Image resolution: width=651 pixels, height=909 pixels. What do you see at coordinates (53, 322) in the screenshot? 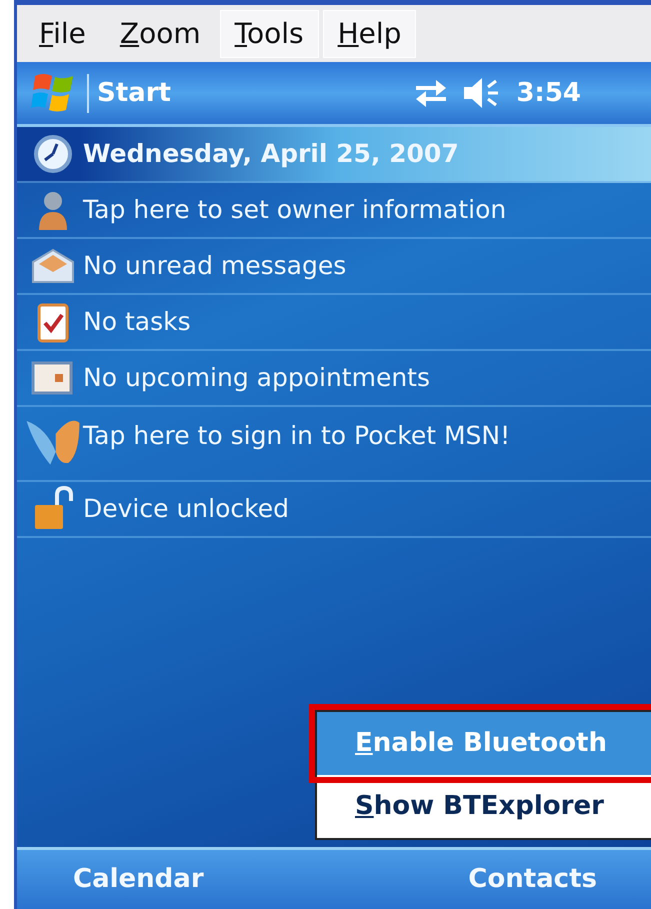
I see `clipboard-check-icon` at bounding box center [53, 322].